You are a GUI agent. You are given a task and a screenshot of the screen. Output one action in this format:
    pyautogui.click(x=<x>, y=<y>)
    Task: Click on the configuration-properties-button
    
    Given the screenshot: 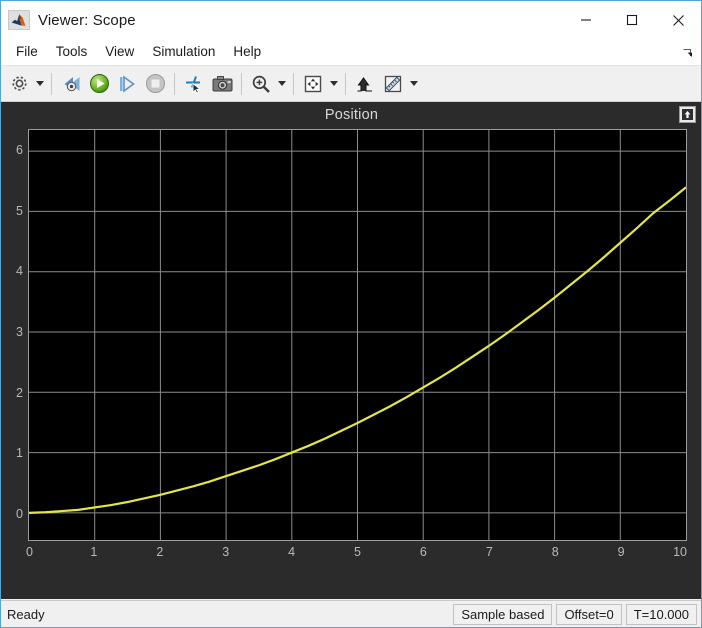 What is the action you would take?
    pyautogui.click(x=19, y=84)
    